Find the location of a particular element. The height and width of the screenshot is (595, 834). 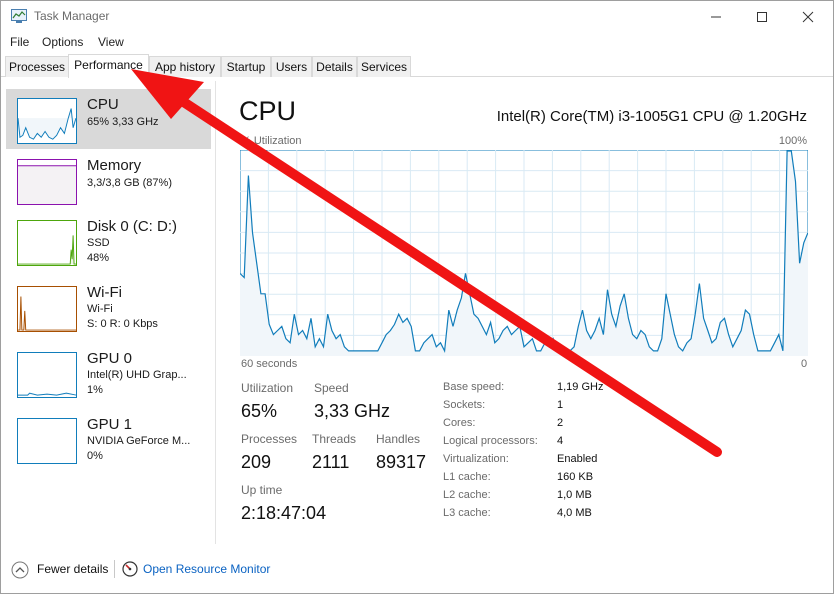

minimize-button is located at coordinates (716, 16).